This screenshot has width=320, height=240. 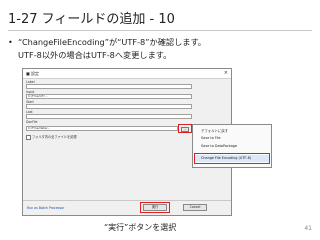 I want to click on highlight-run-button, so click(x=155, y=207).